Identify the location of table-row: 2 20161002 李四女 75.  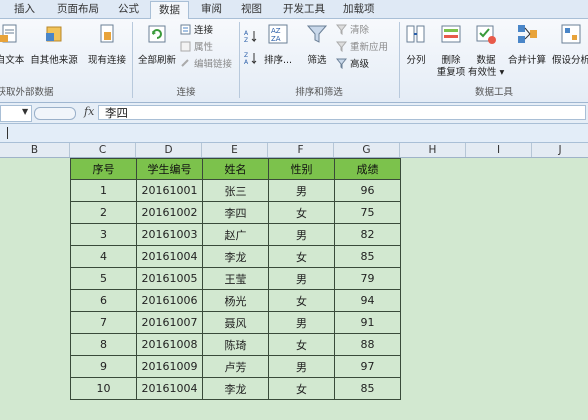
(235, 212).